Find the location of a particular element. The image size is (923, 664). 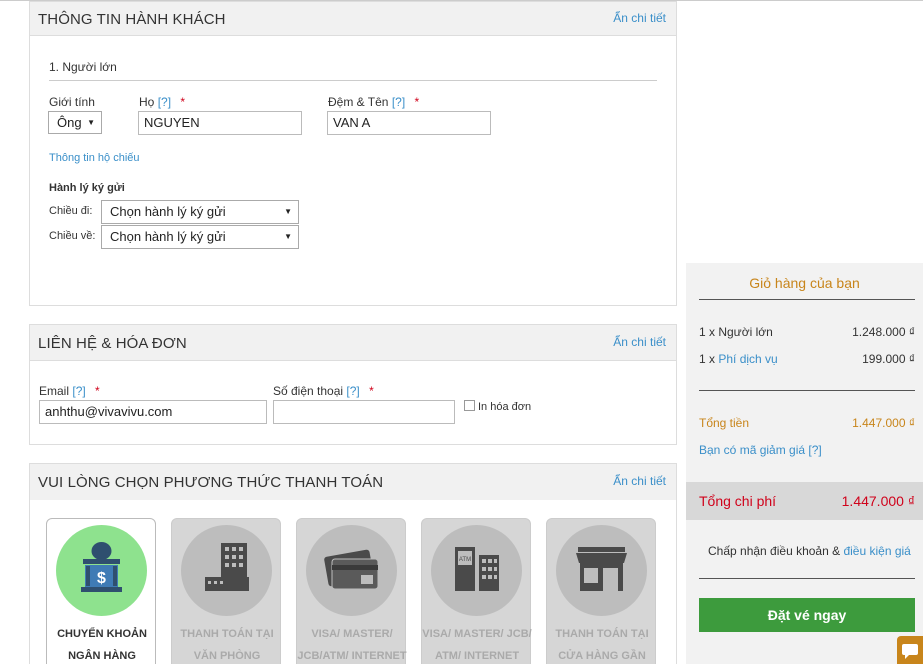

cart-item-adult-label: 1 x Người lớn is located at coordinates (736, 332).